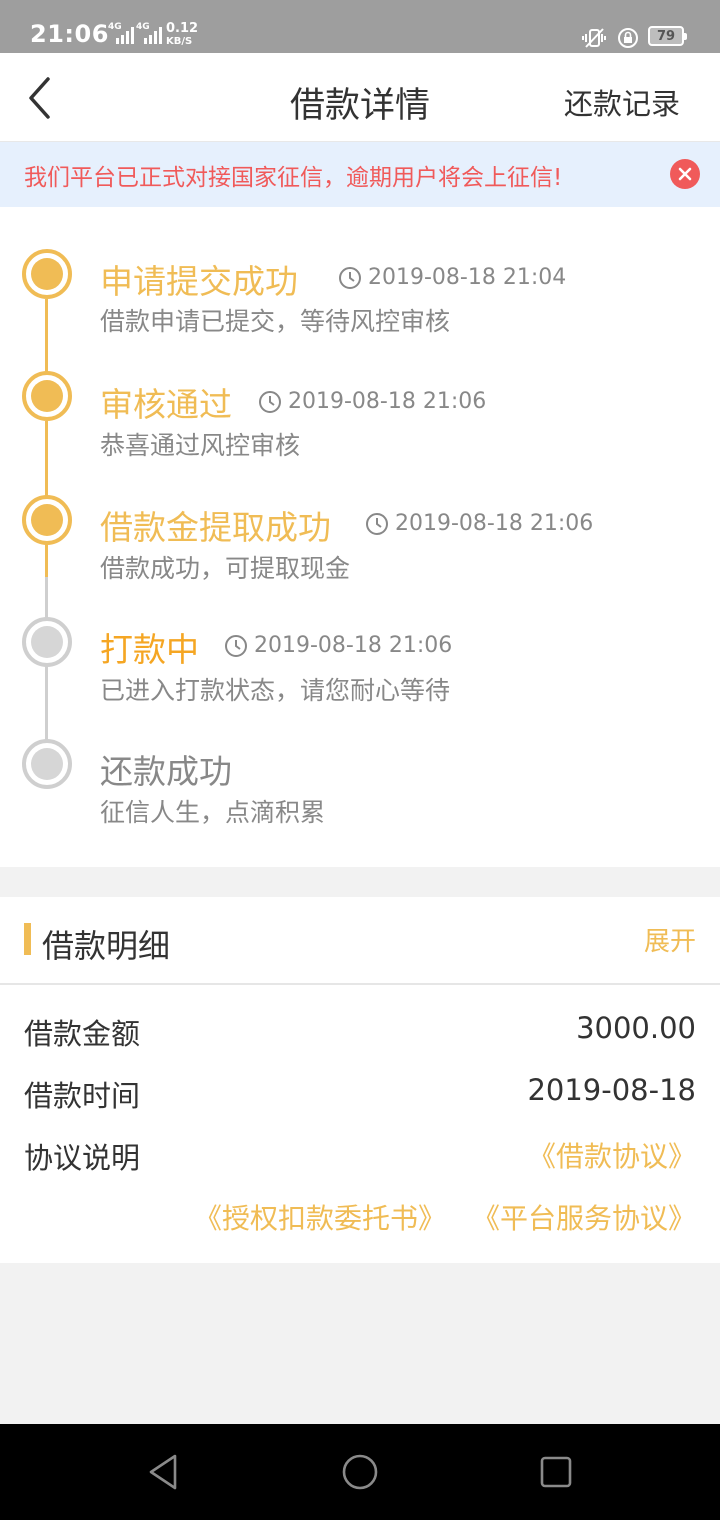 This screenshot has width=720, height=1520. What do you see at coordinates (360, 26) in the screenshot?
I see `status-bar: 21:06 4G 4G 0.12 KB/S 79` at bounding box center [360, 26].